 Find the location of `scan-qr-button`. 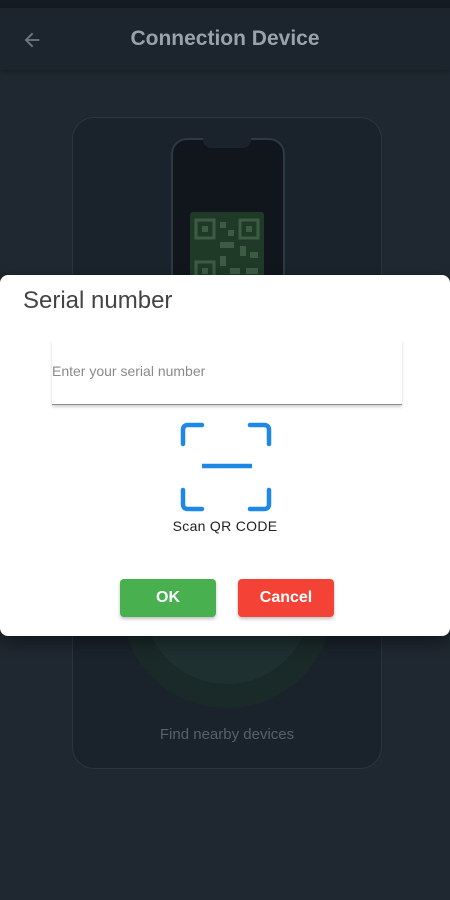

scan-qr-button is located at coordinates (226, 467).